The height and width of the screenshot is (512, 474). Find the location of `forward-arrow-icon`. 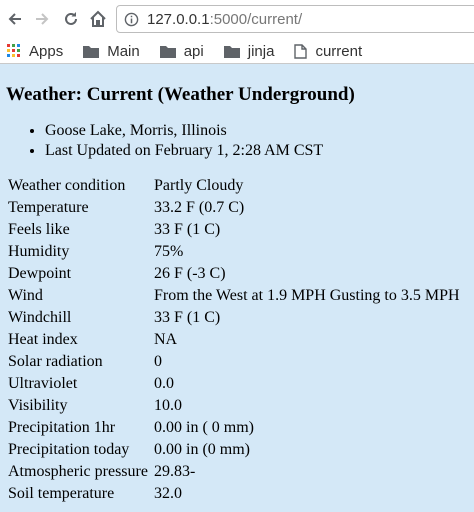

forward-arrow-icon is located at coordinates (42, 19).